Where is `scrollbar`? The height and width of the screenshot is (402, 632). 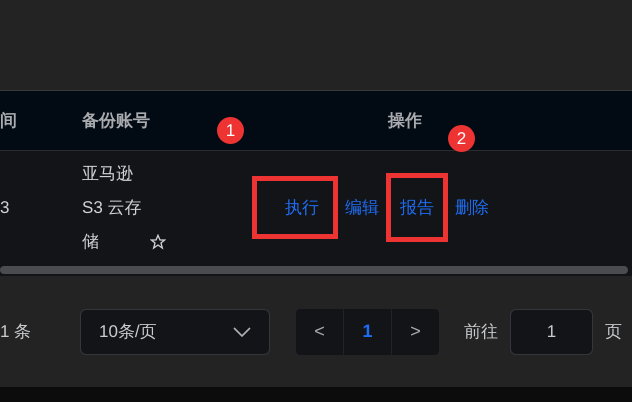
scrollbar is located at coordinates (314, 270).